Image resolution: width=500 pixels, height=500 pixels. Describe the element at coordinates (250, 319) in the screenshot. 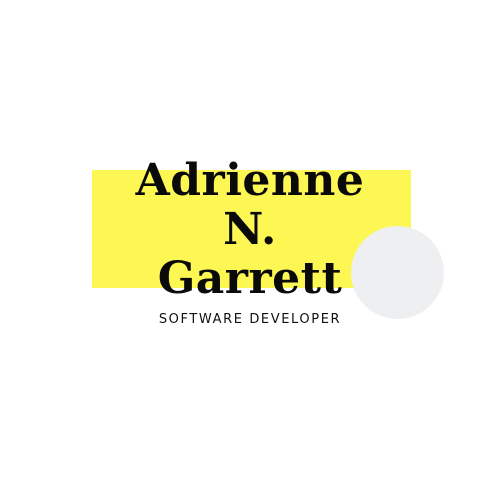

I see `job-title: SOFTWARE DEVELOPER` at that location.